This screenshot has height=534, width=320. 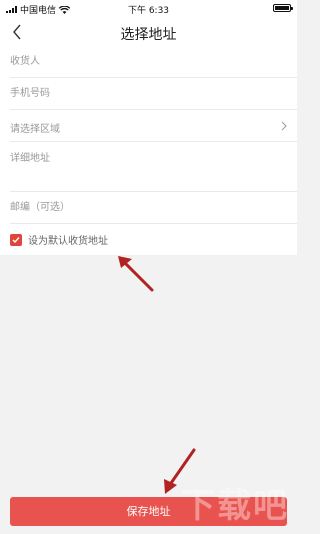 What do you see at coordinates (284, 126) in the screenshot?
I see `chevron-right-icon` at bounding box center [284, 126].